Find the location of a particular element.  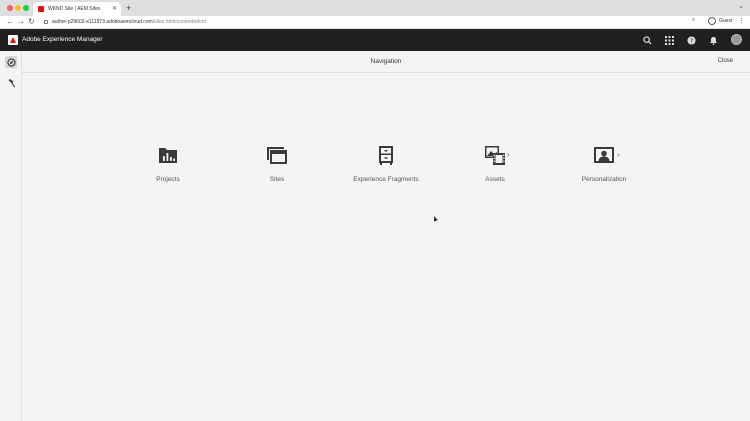

tile-label-experience-fragments: Experience Fragments is located at coordinates (386, 179).